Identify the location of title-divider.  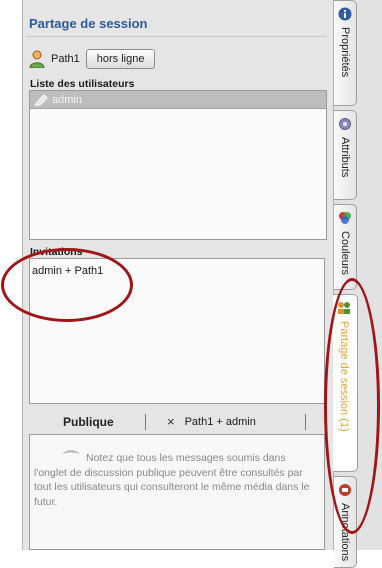
(177, 36).